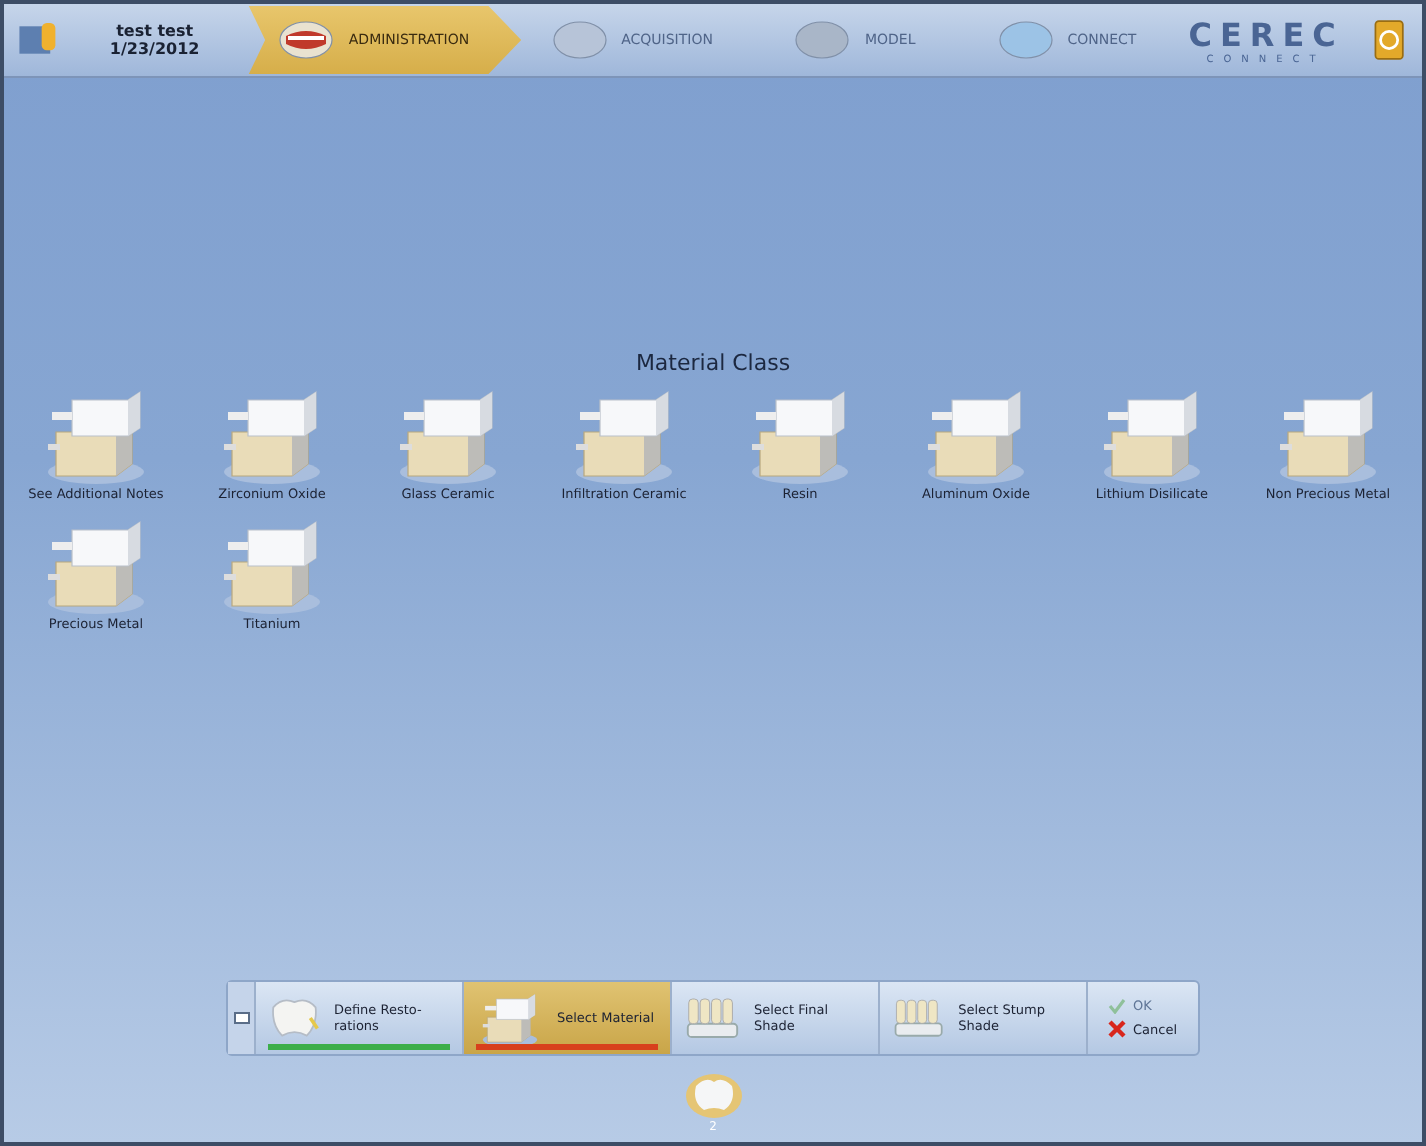 The width and height of the screenshot is (1426, 1146). I want to click on patient-date: 1/23/2012, so click(154, 49).